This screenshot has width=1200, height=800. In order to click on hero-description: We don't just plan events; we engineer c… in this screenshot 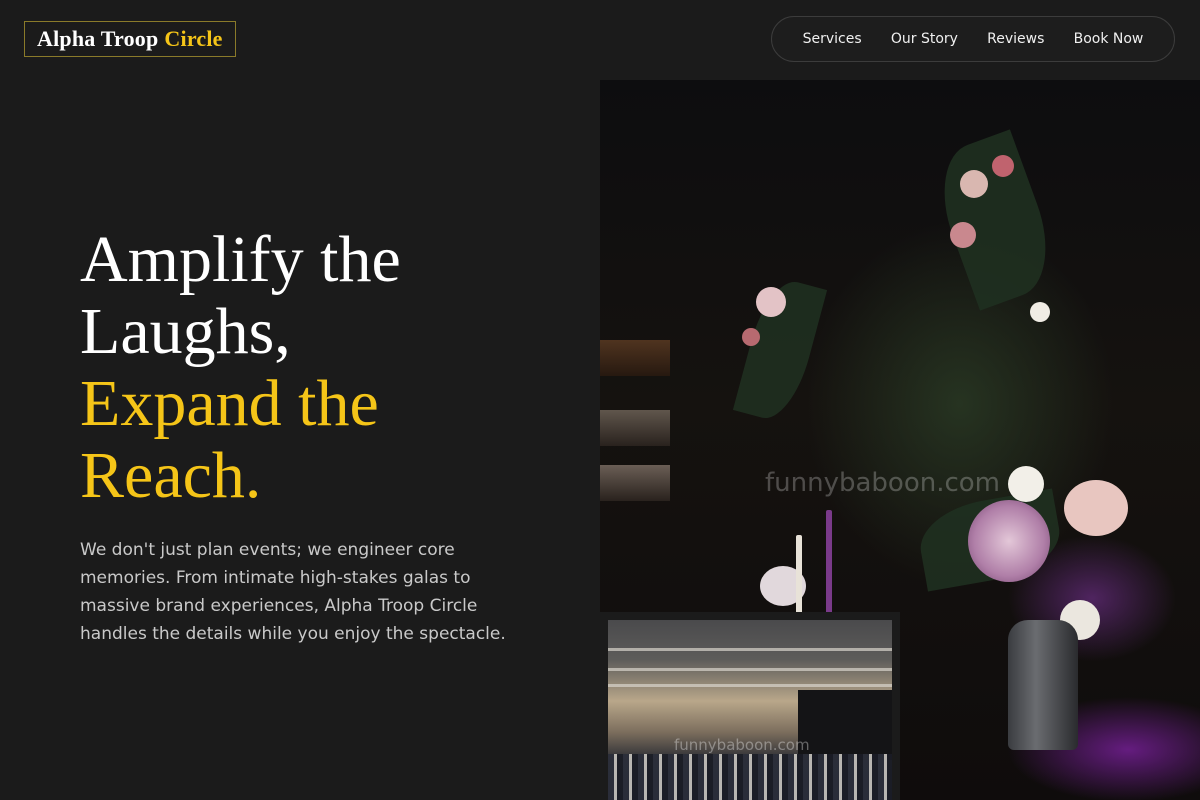, I will do `click(293, 592)`.